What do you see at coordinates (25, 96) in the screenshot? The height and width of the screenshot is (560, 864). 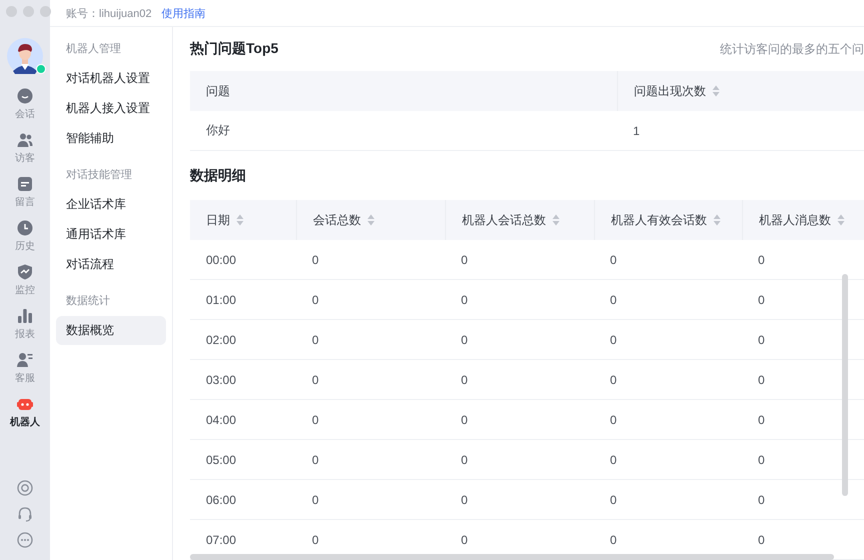 I see `chat-bubble-icon` at bounding box center [25, 96].